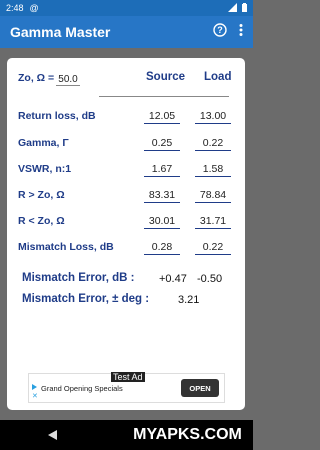 The height and width of the screenshot is (450, 320). I want to click on r-greater-load-input: 78.84, so click(213, 196).